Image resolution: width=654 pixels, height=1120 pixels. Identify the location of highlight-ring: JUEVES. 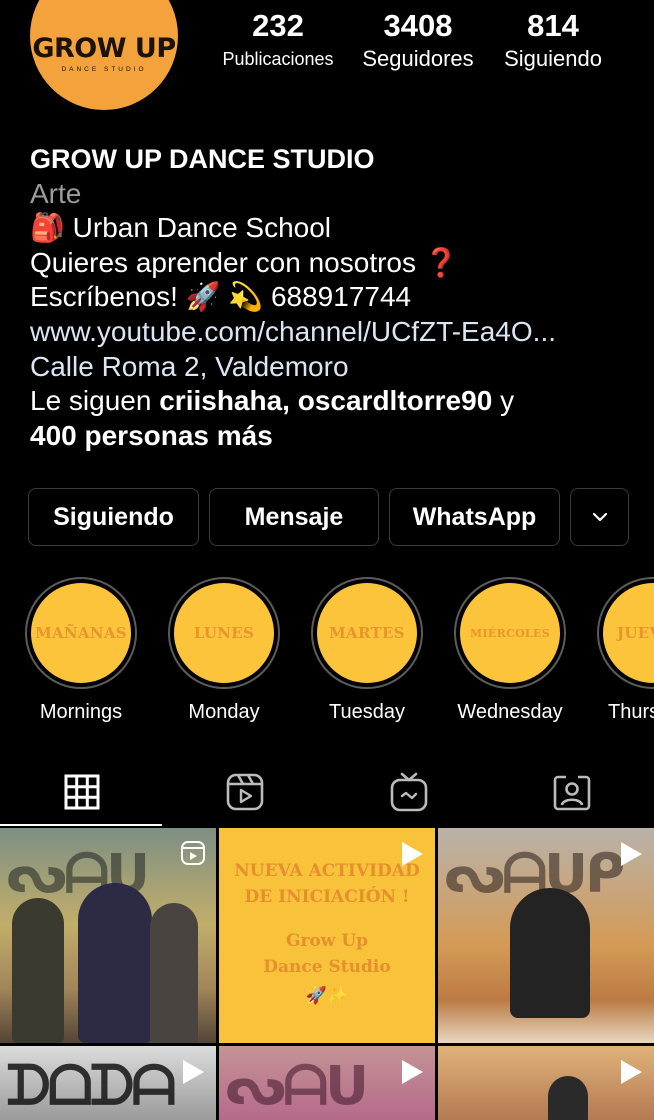
(625, 633).